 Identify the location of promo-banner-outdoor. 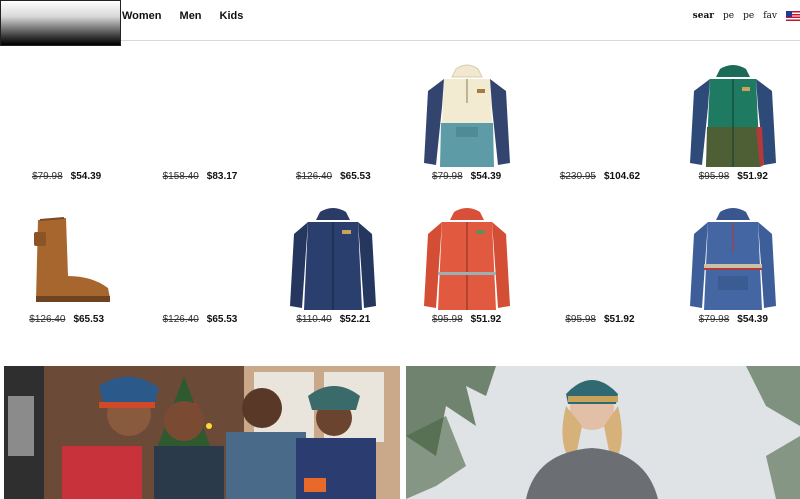
(603, 432).